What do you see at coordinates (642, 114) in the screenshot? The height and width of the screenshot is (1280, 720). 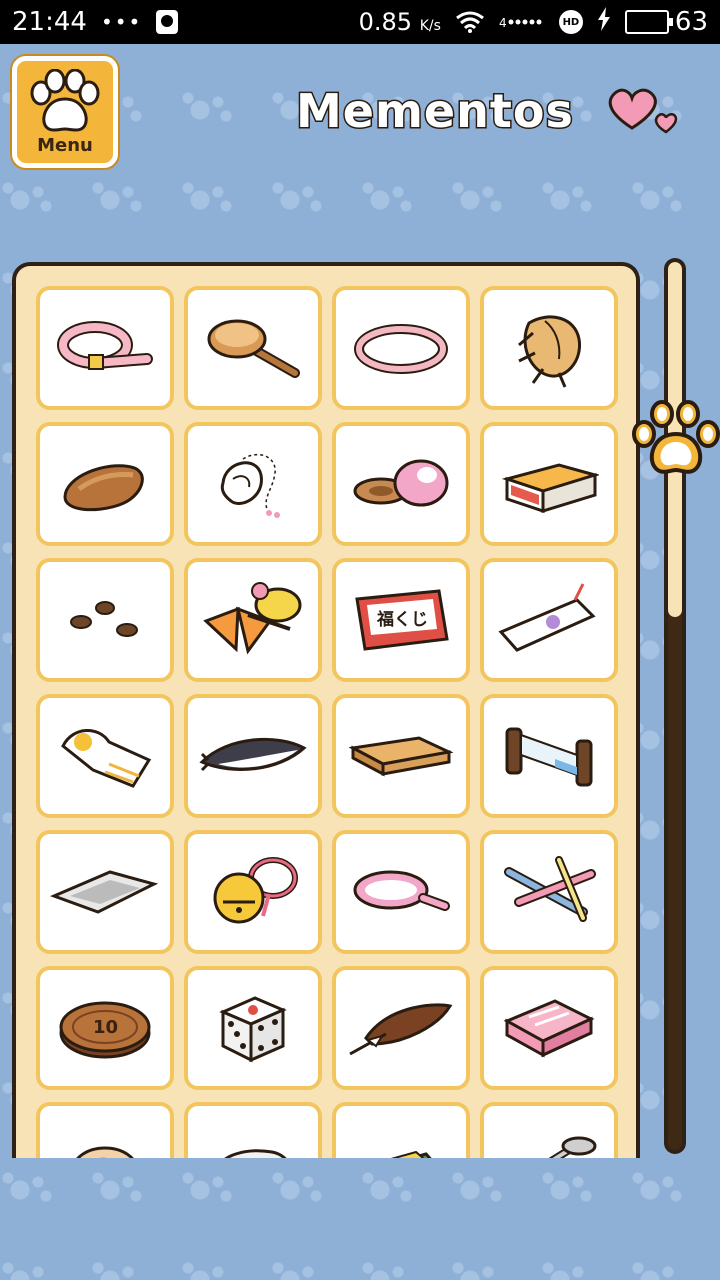 I see `heart-icon` at bounding box center [642, 114].